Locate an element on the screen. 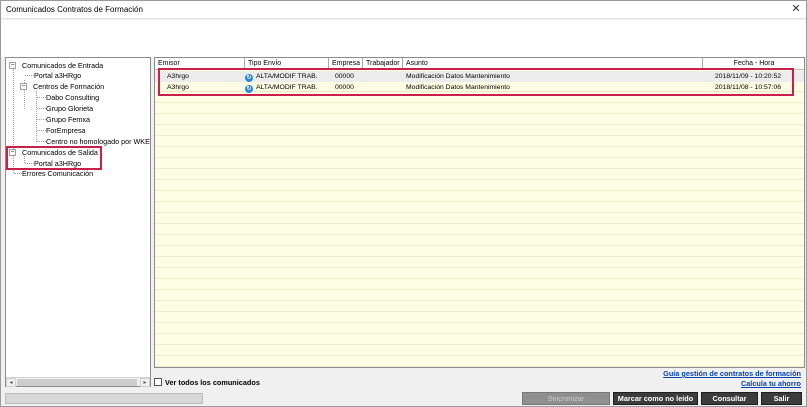  progress-status-bar is located at coordinates (104, 398).